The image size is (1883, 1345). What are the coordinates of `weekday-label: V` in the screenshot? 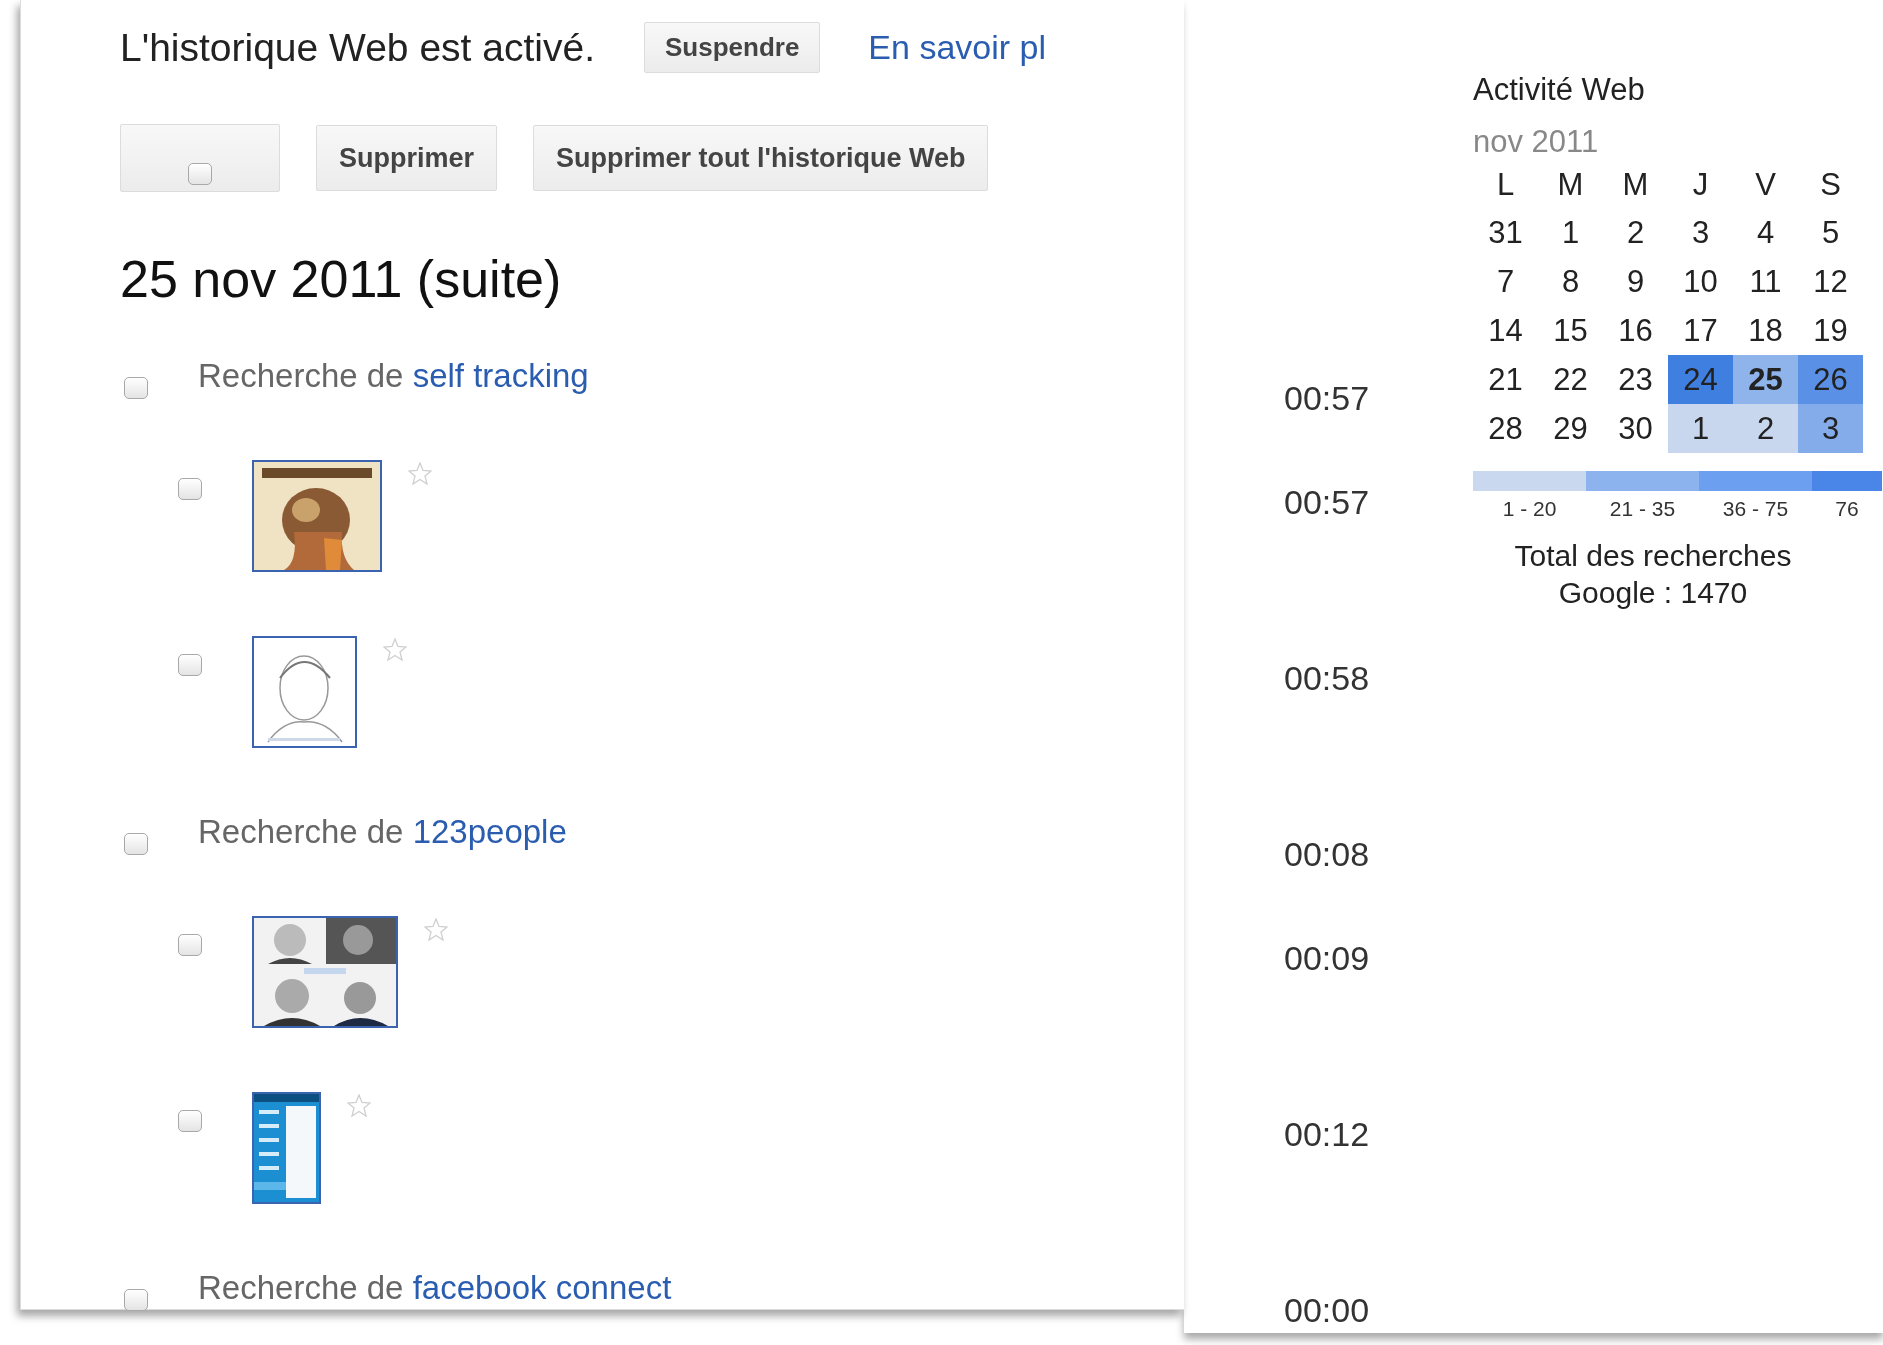 It's located at (1765, 185).